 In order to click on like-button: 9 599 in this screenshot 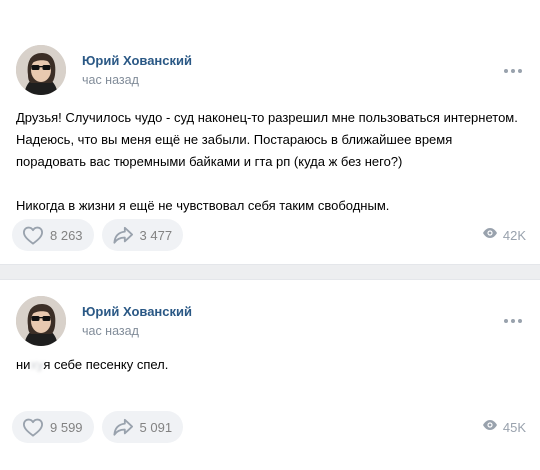, I will do `click(53, 427)`.